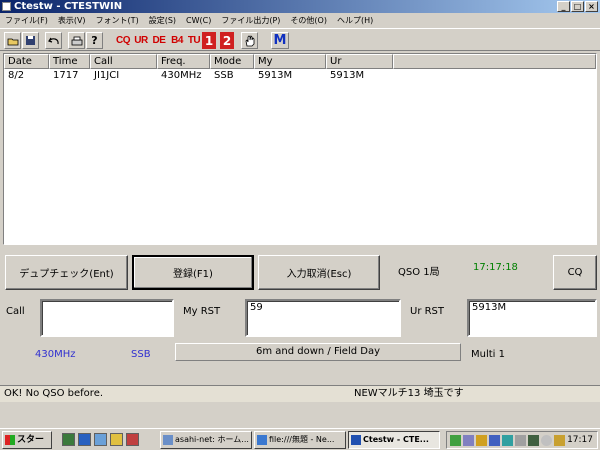 This screenshot has width=600, height=450. Describe the element at coordinates (575, 272) in the screenshot. I see `cq-button: CQ` at that location.